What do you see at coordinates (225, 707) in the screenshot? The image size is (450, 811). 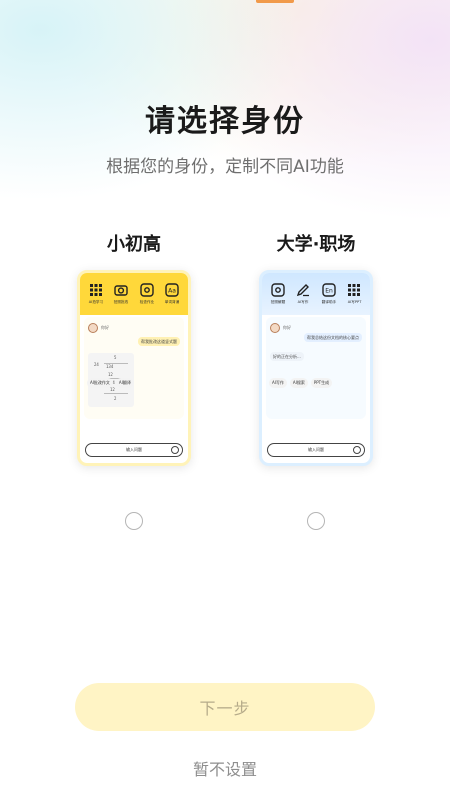 I see `next-button: 下一步` at bounding box center [225, 707].